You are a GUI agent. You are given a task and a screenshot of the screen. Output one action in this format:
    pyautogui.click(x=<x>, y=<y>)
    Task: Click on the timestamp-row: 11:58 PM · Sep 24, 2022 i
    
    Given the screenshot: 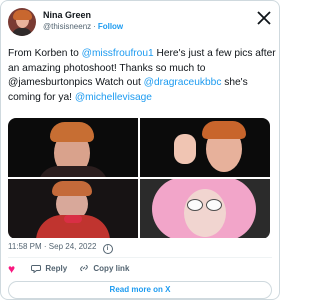 What is the action you would take?
    pyautogui.click(x=60, y=248)
    